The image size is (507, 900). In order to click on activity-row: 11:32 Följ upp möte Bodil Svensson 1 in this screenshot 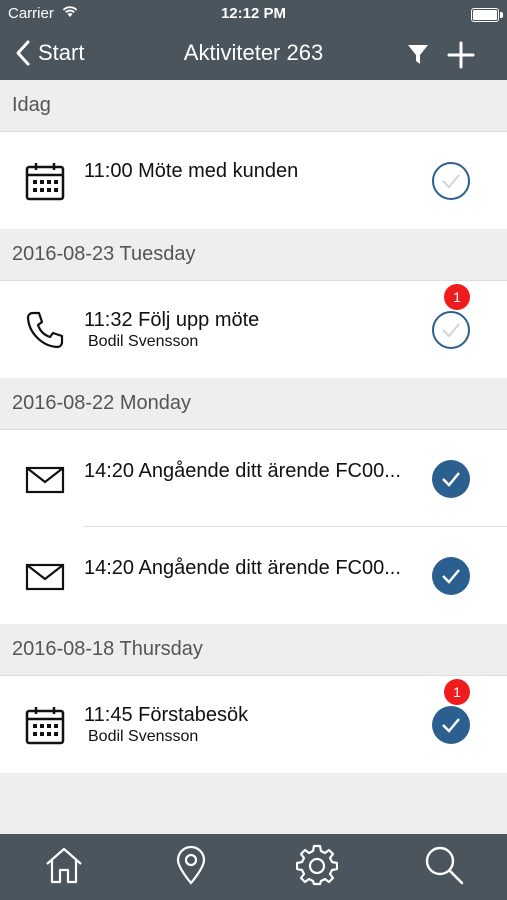, I will do `click(253, 329)`.